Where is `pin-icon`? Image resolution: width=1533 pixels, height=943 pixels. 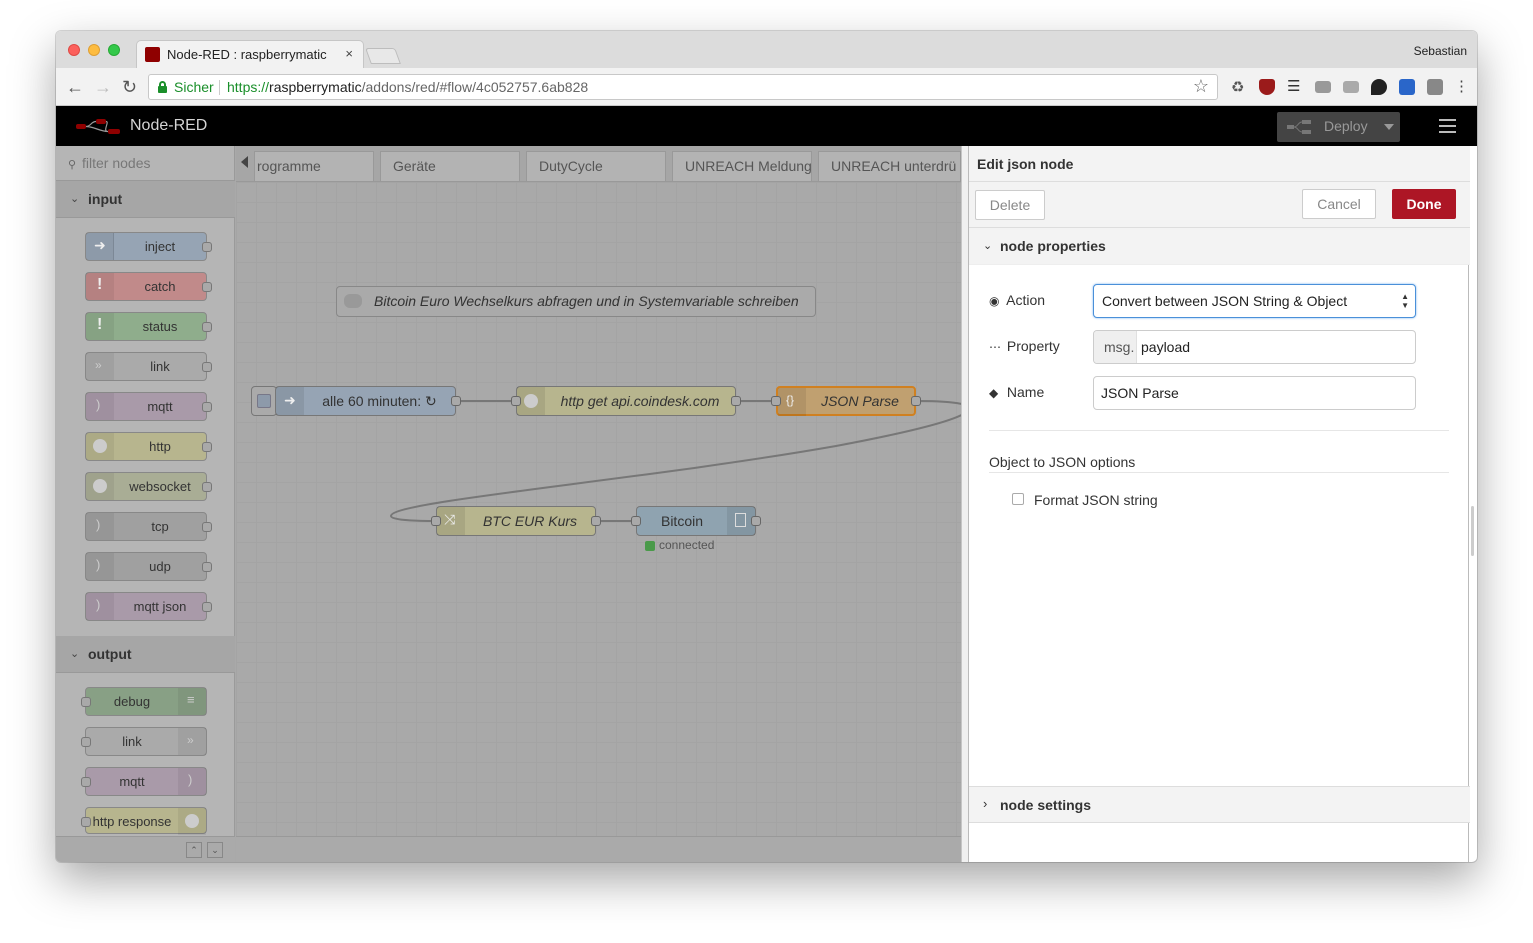 pin-icon is located at coordinates (1379, 87).